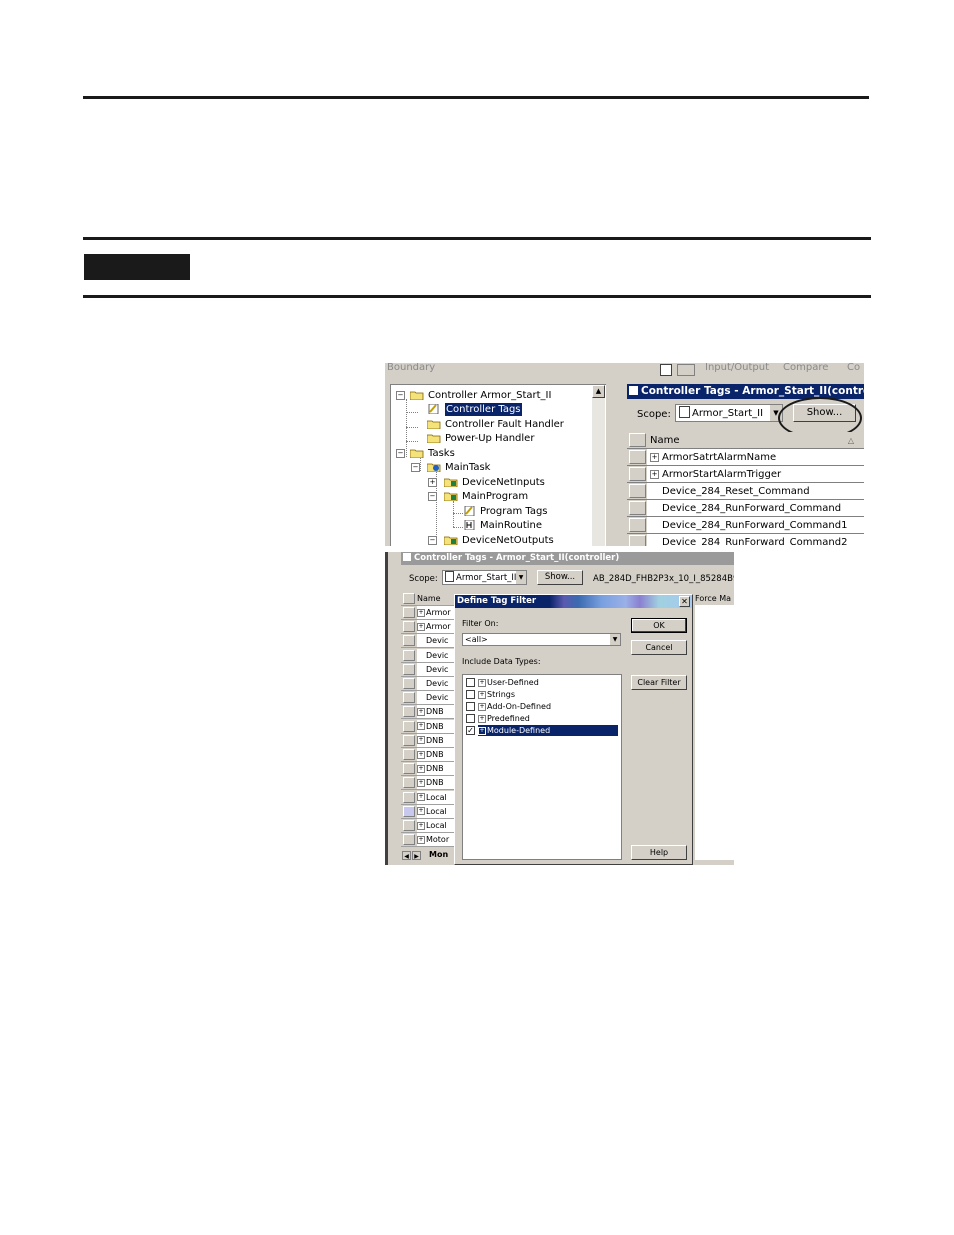  What do you see at coordinates (853, 368) in the screenshot?
I see `faded-tab-co: Co` at bounding box center [853, 368].